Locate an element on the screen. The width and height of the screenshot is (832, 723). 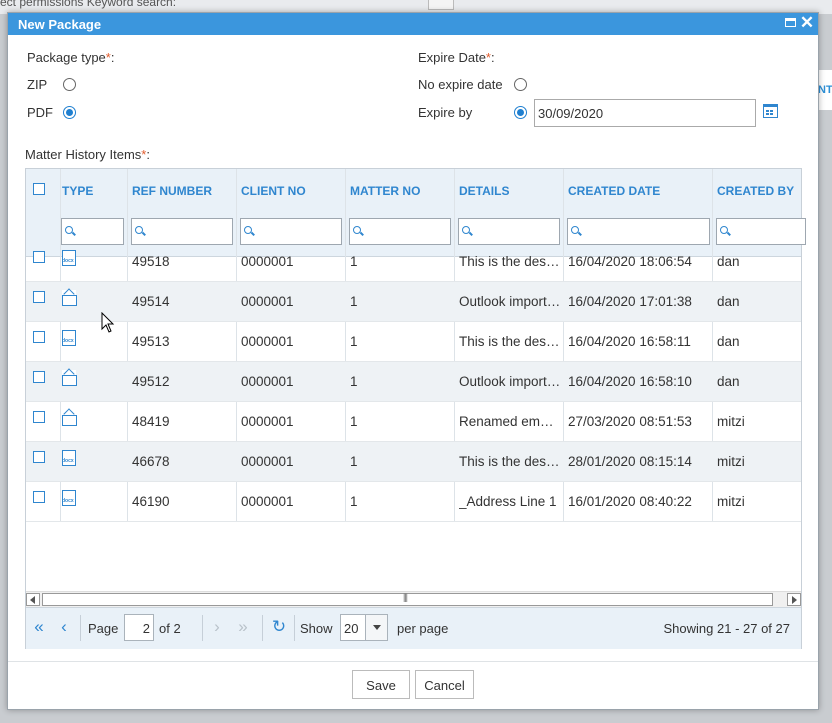
cell-created: 28/01/2020 08:15:14 is located at coordinates (630, 461).